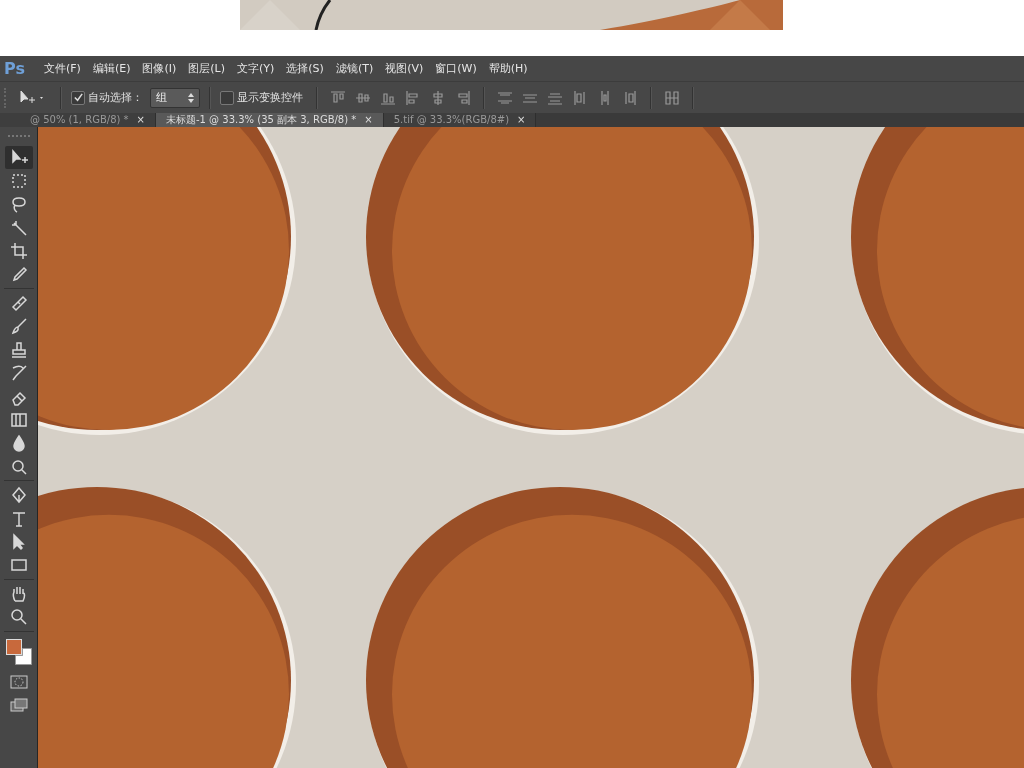  What do you see at coordinates (206, 68) in the screenshot?
I see `menu-item: 图层(L)` at bounding box center [206, 68].